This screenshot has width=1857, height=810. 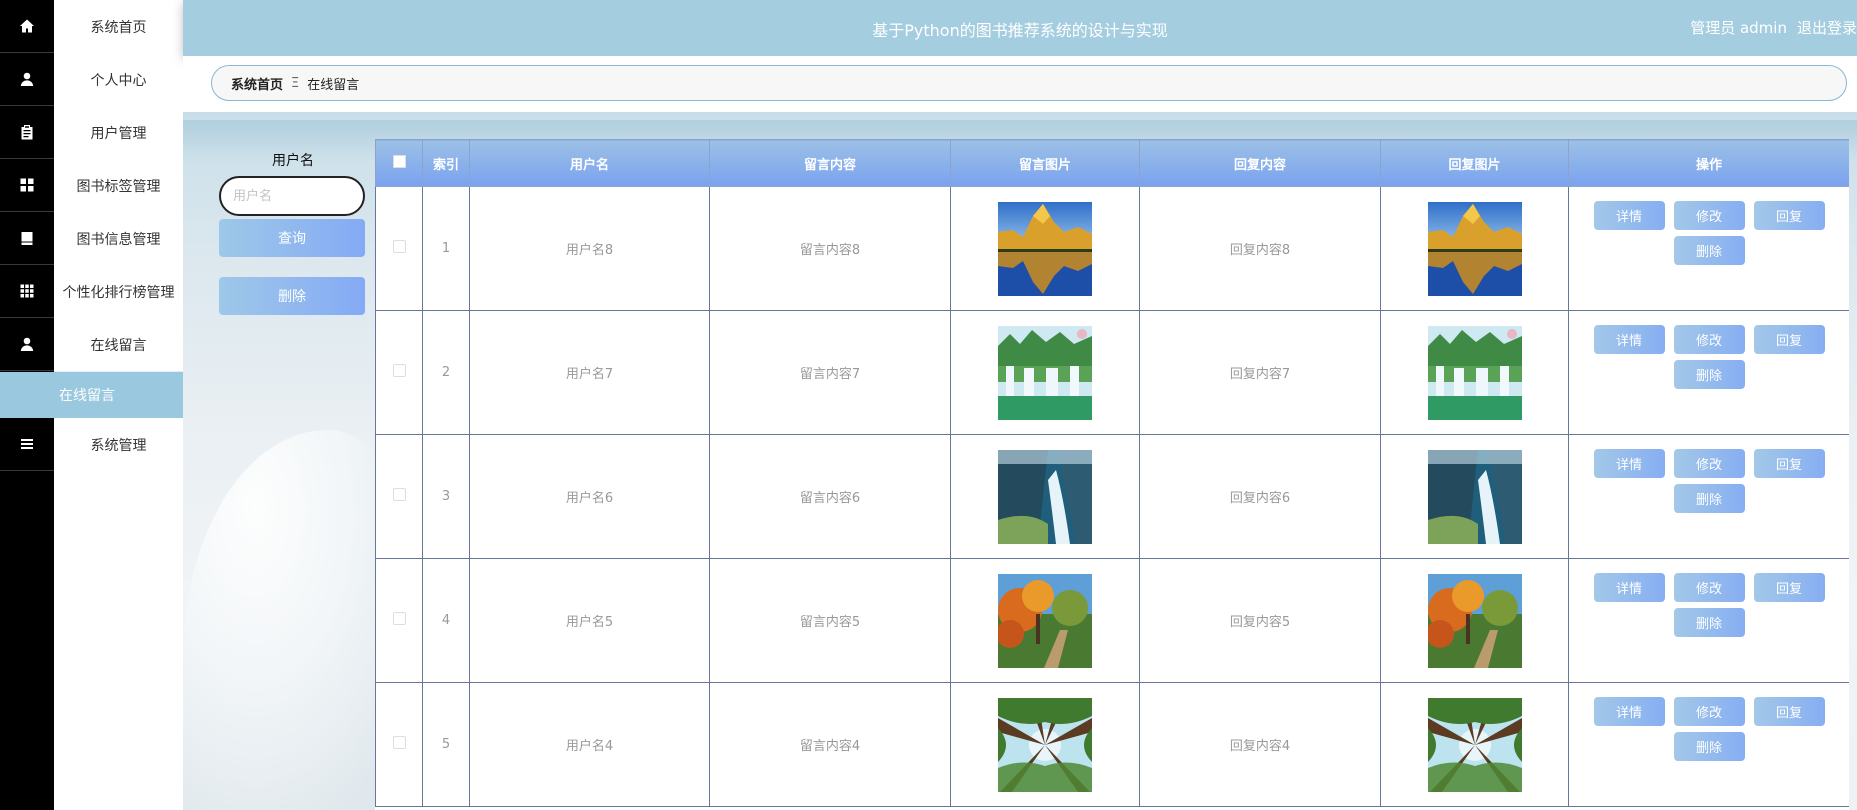 What do you see at coordinates (589, 620) in the screenshot?
I see `cell-username: 用户名5` at bounding box center [589, 620].